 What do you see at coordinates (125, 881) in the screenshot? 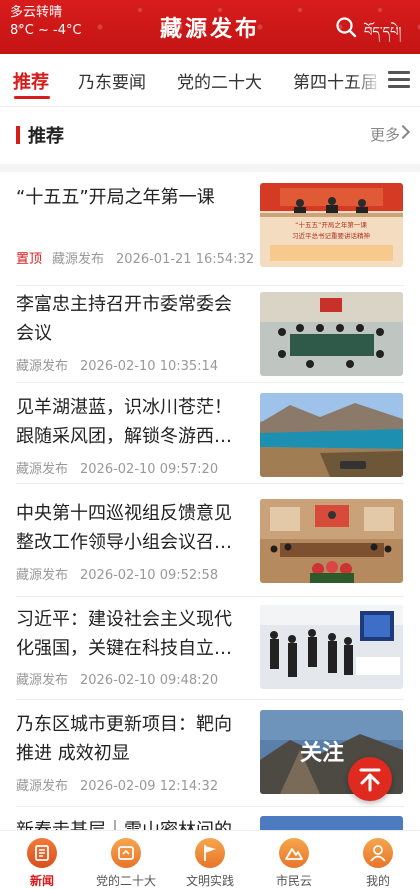
I see `nav-label: 党的二十大` at bounding box center [125, 881].